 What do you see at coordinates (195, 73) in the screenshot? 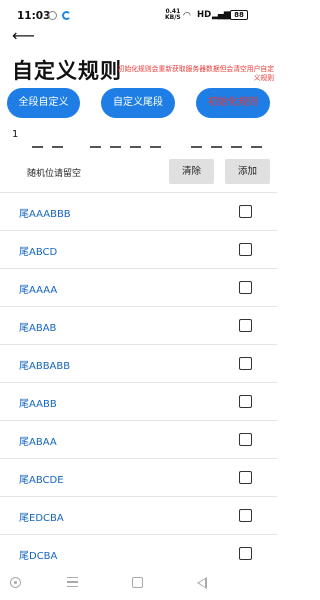
I see `init-warning-note: 初始化规则会重新获取服务器数据但会清空用户自定义规则` at bounding box center [195, 73].